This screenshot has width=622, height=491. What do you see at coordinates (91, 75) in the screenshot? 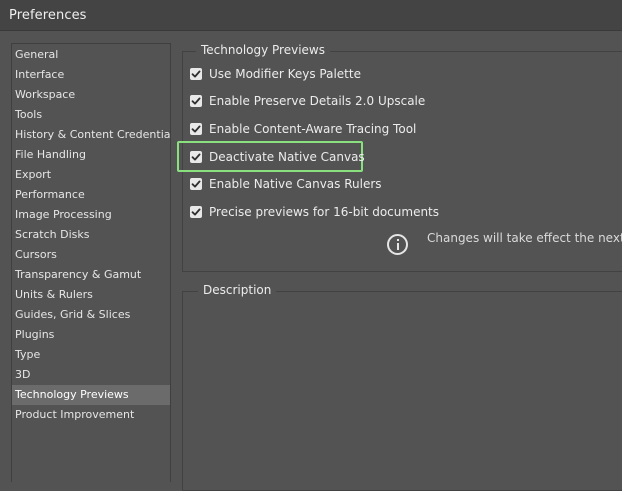
I see `sidebar-item-interface: Interface` at bounding box center [91, 75].